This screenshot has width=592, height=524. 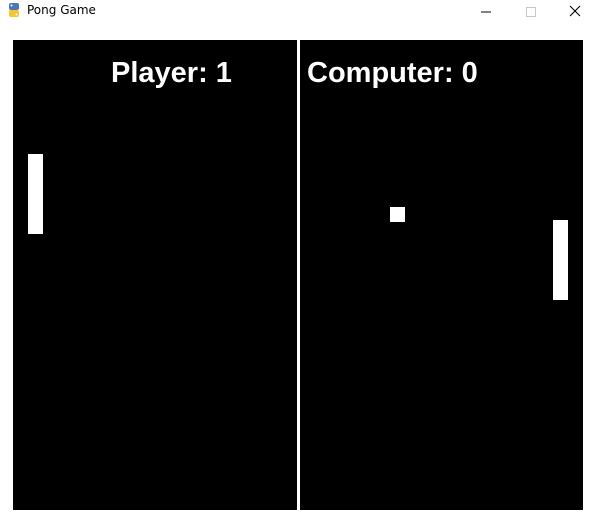 What do you see at coordinates (61, 10) in the screenshot?
I see `window-title: Pong Game` at bounding box center [61, 10].